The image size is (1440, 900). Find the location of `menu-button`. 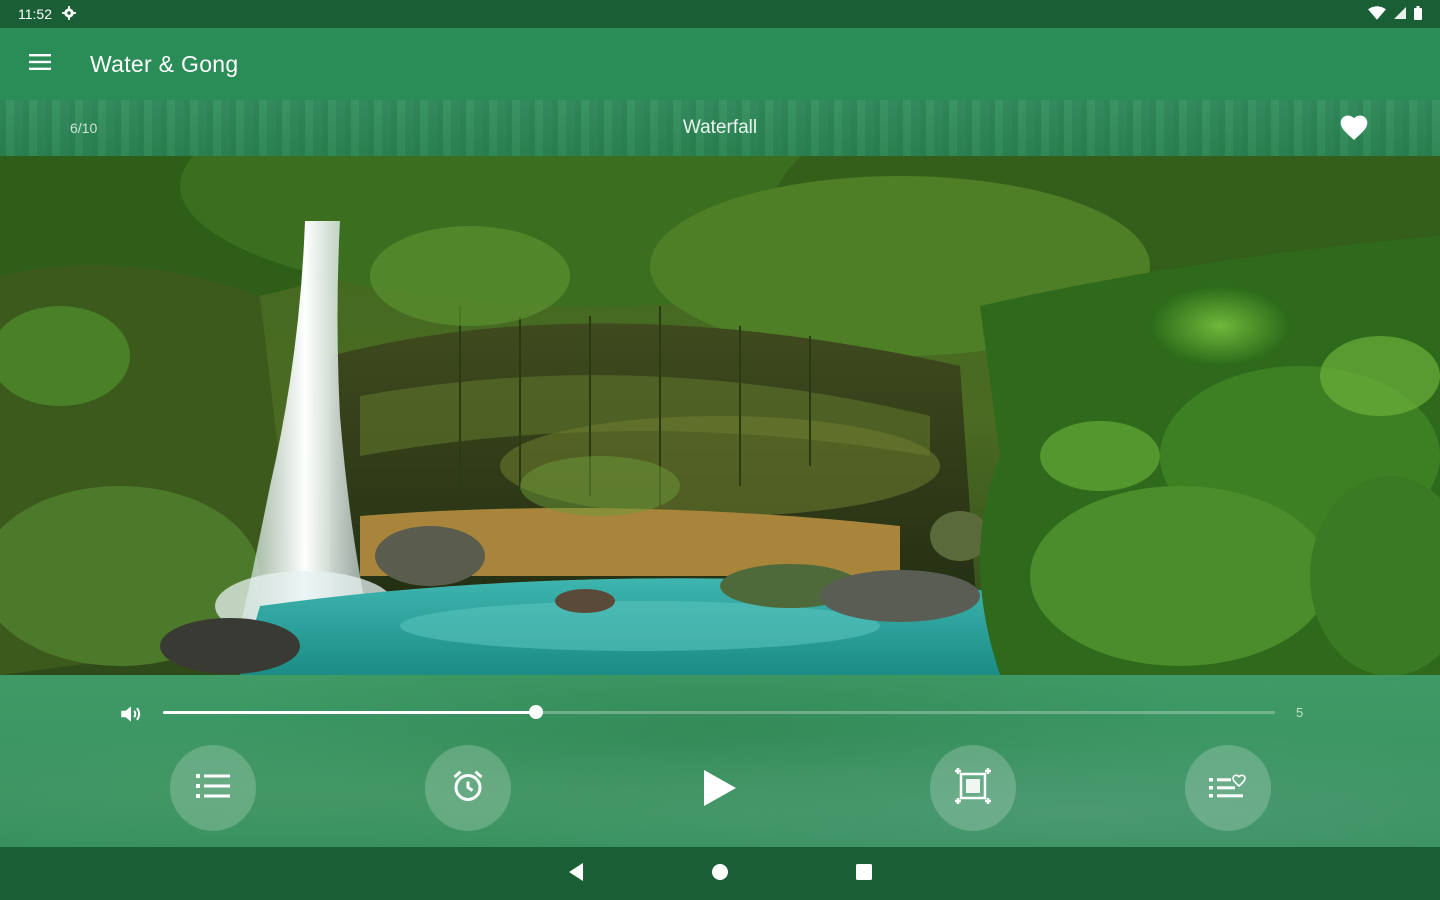

menu-button is located at coordinates (40, 64).